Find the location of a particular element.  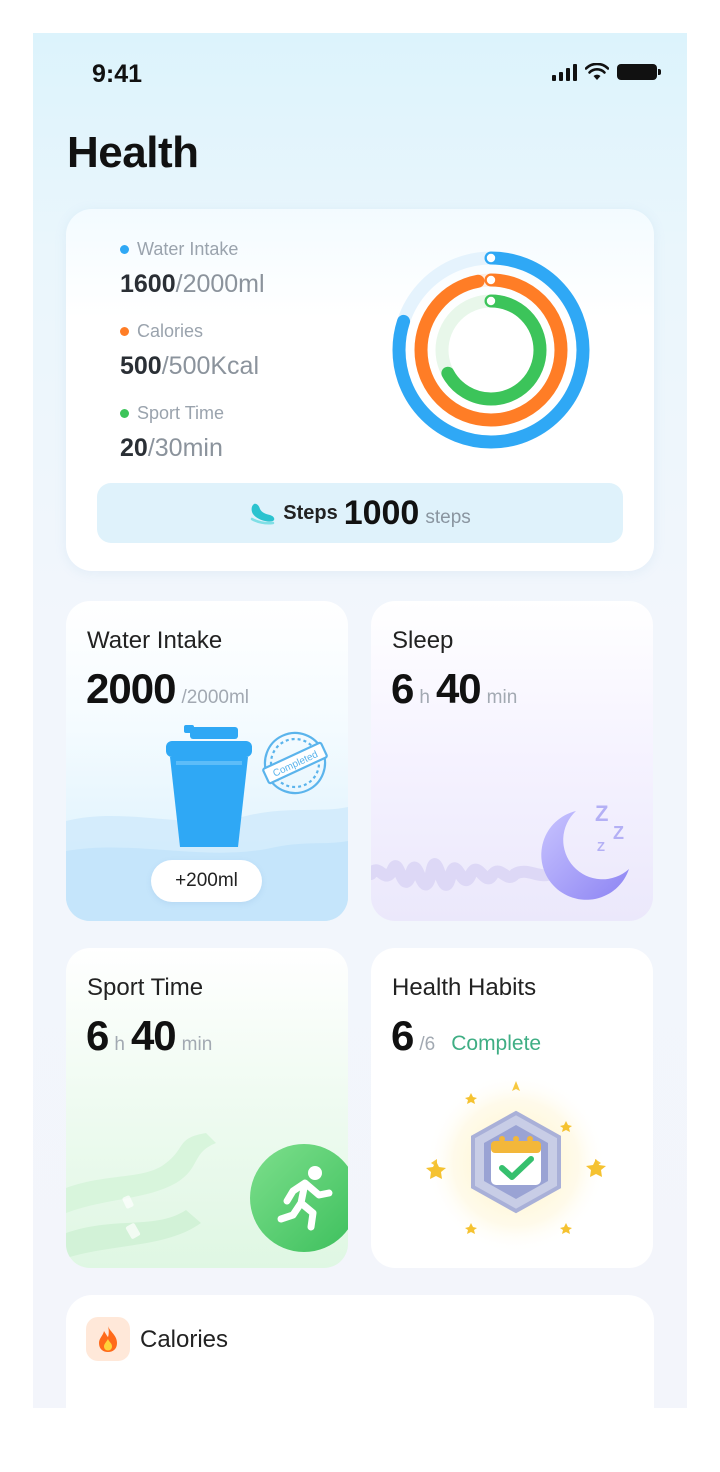

steps-value: 1000 is located at coordinates (381, 512).